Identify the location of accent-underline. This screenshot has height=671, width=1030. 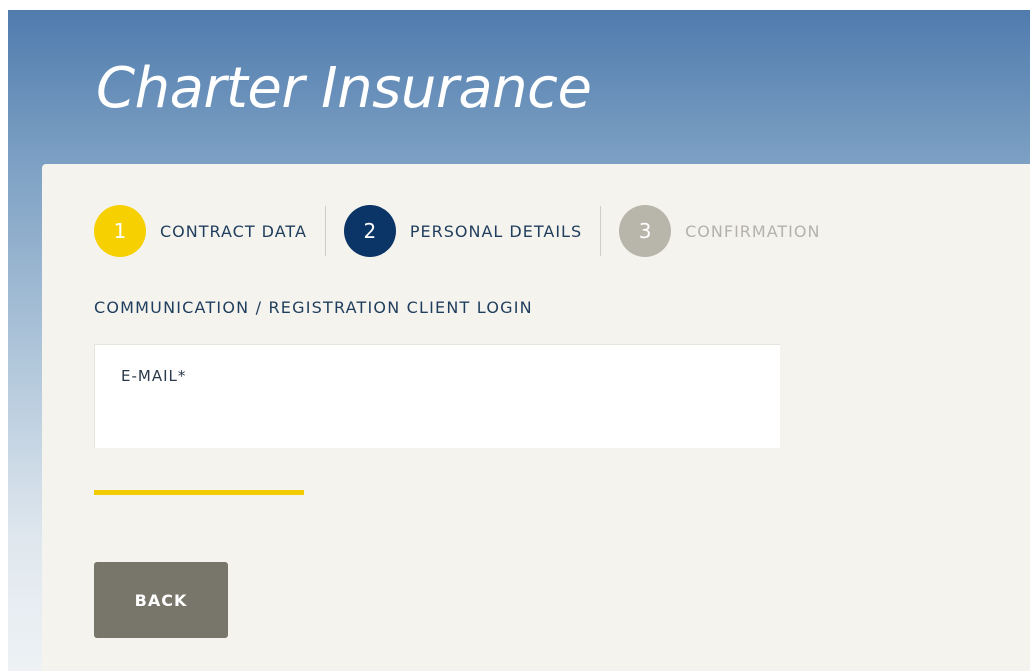
(199, 492).